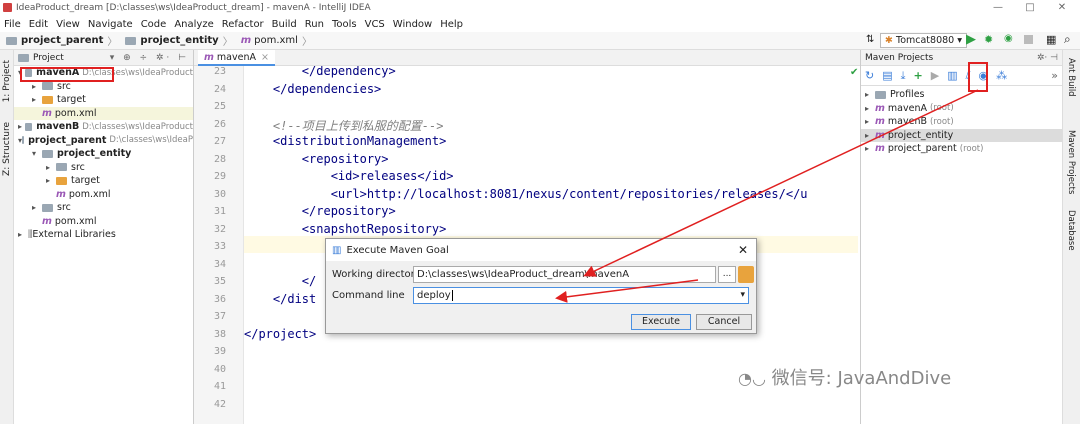 The image size is (1080, 424). I want to click on watermark: ◔◡ 微信号: JavaAndDive, so click(844, 377).